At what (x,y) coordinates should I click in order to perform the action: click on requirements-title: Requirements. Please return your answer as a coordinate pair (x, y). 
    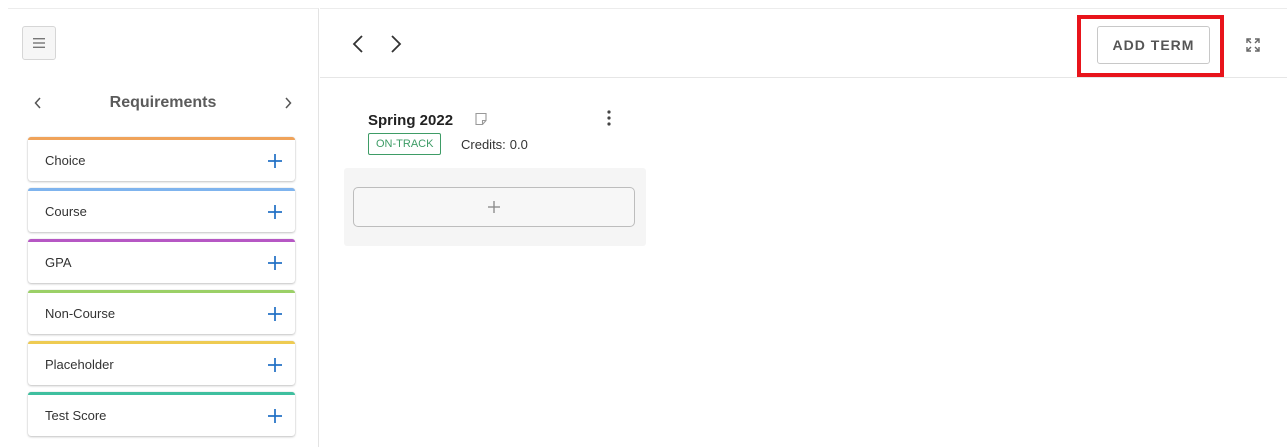
    Looking at the image, I should click on (163, 102).